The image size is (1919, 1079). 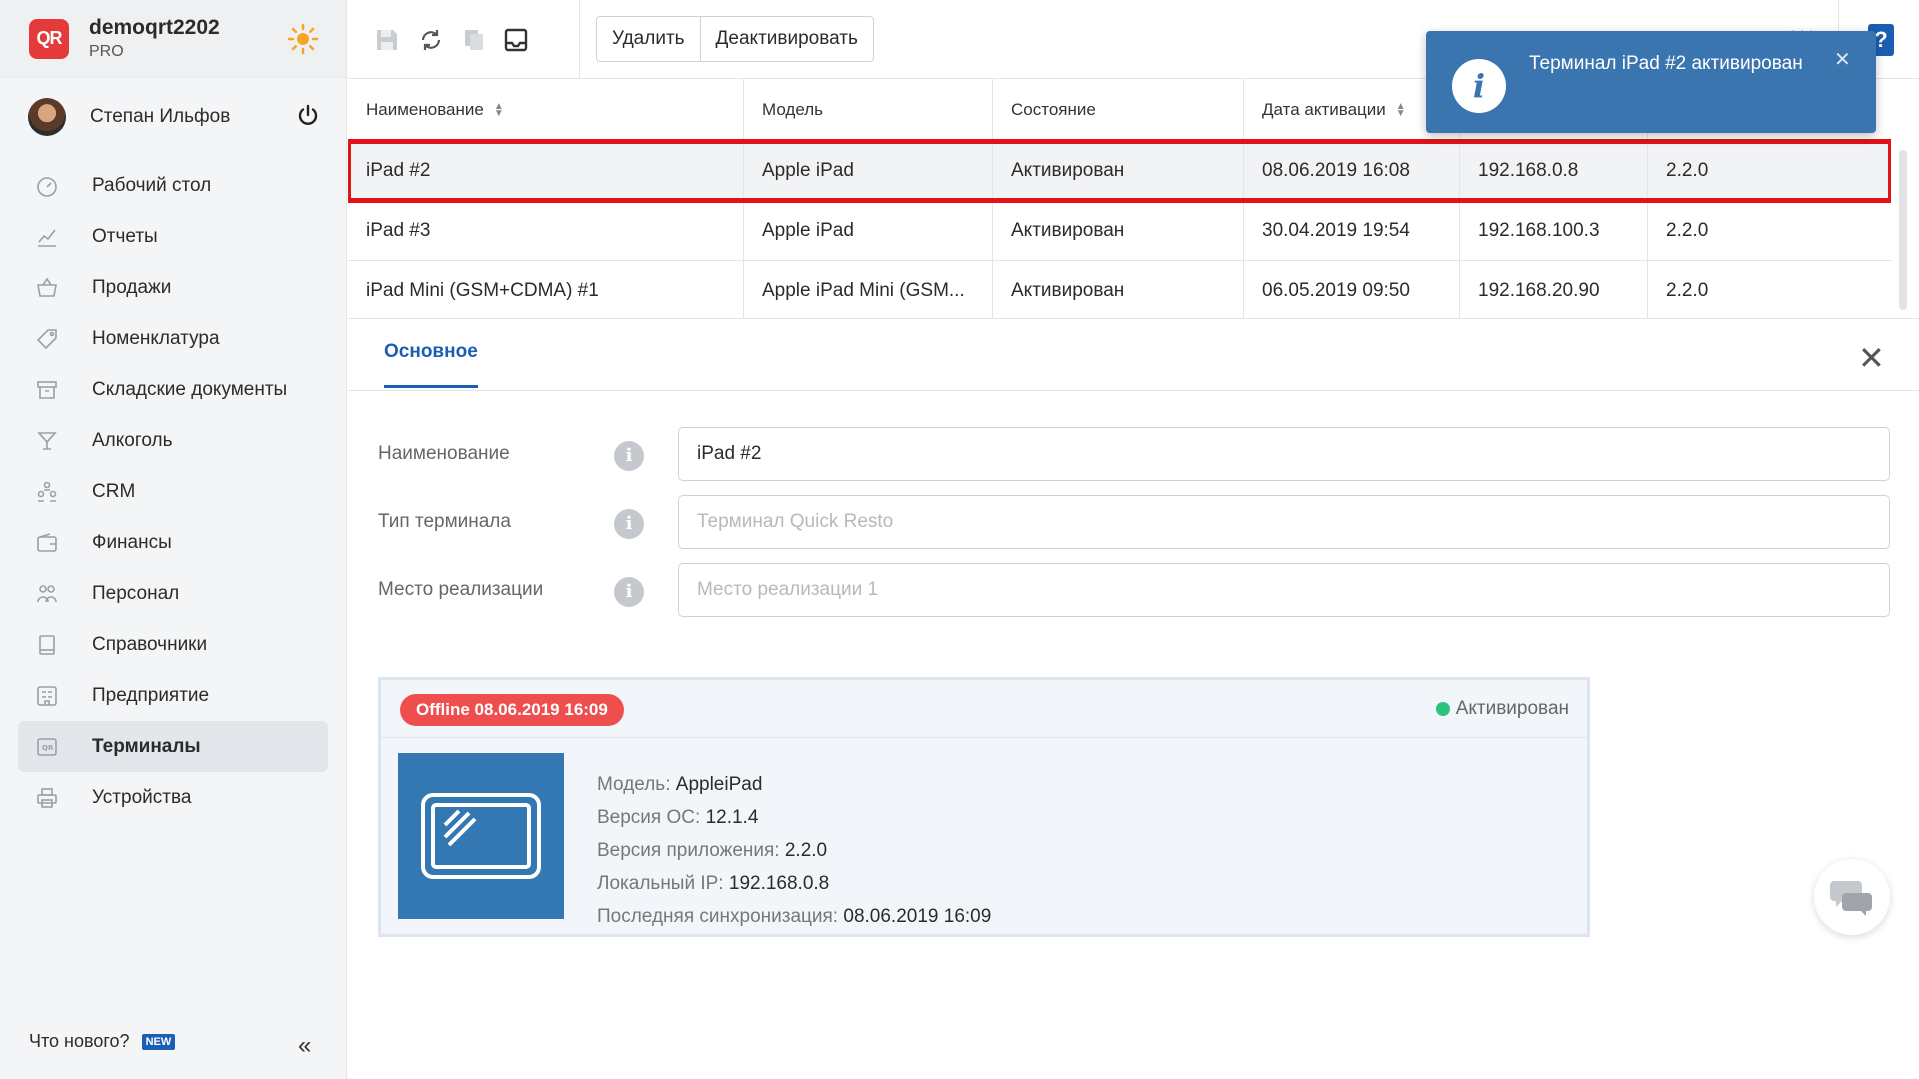 I want to click on avatar, so click(x=47, y=117).